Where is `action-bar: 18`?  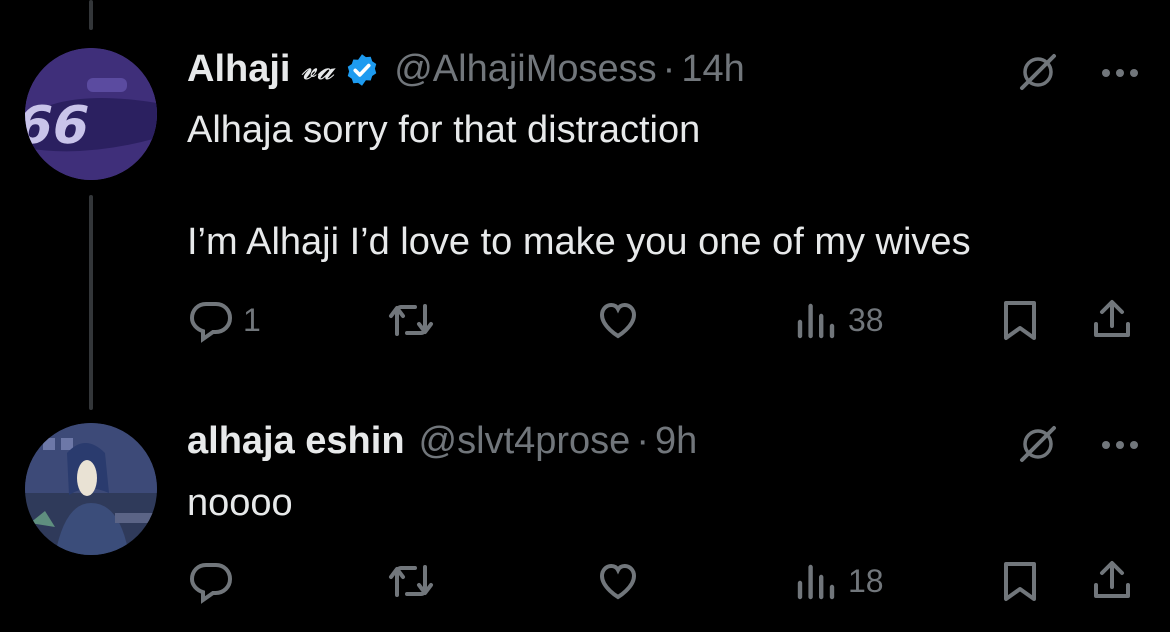
action-bar: 18 is located at coordinates (585, 582).